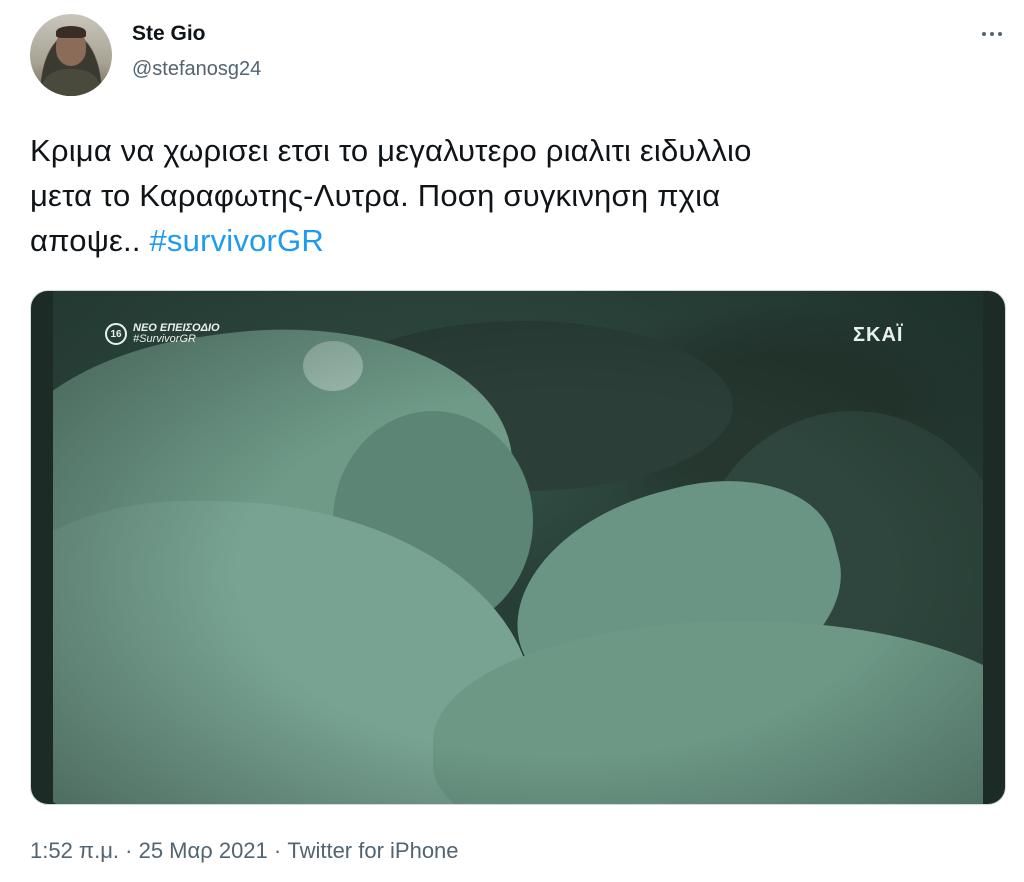 The height and width of the screenshot is (882, 1024). What do you see at coordinates (71, 32) in the screenshot?
I see `avatar-hair` at bounding box center [71, 32].